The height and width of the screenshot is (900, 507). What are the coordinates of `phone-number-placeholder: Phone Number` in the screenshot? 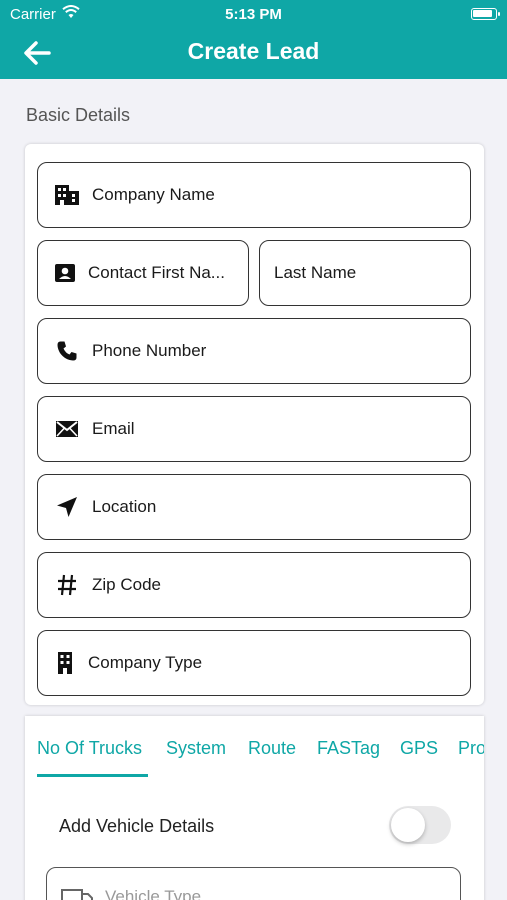 It's located at (149, 350).